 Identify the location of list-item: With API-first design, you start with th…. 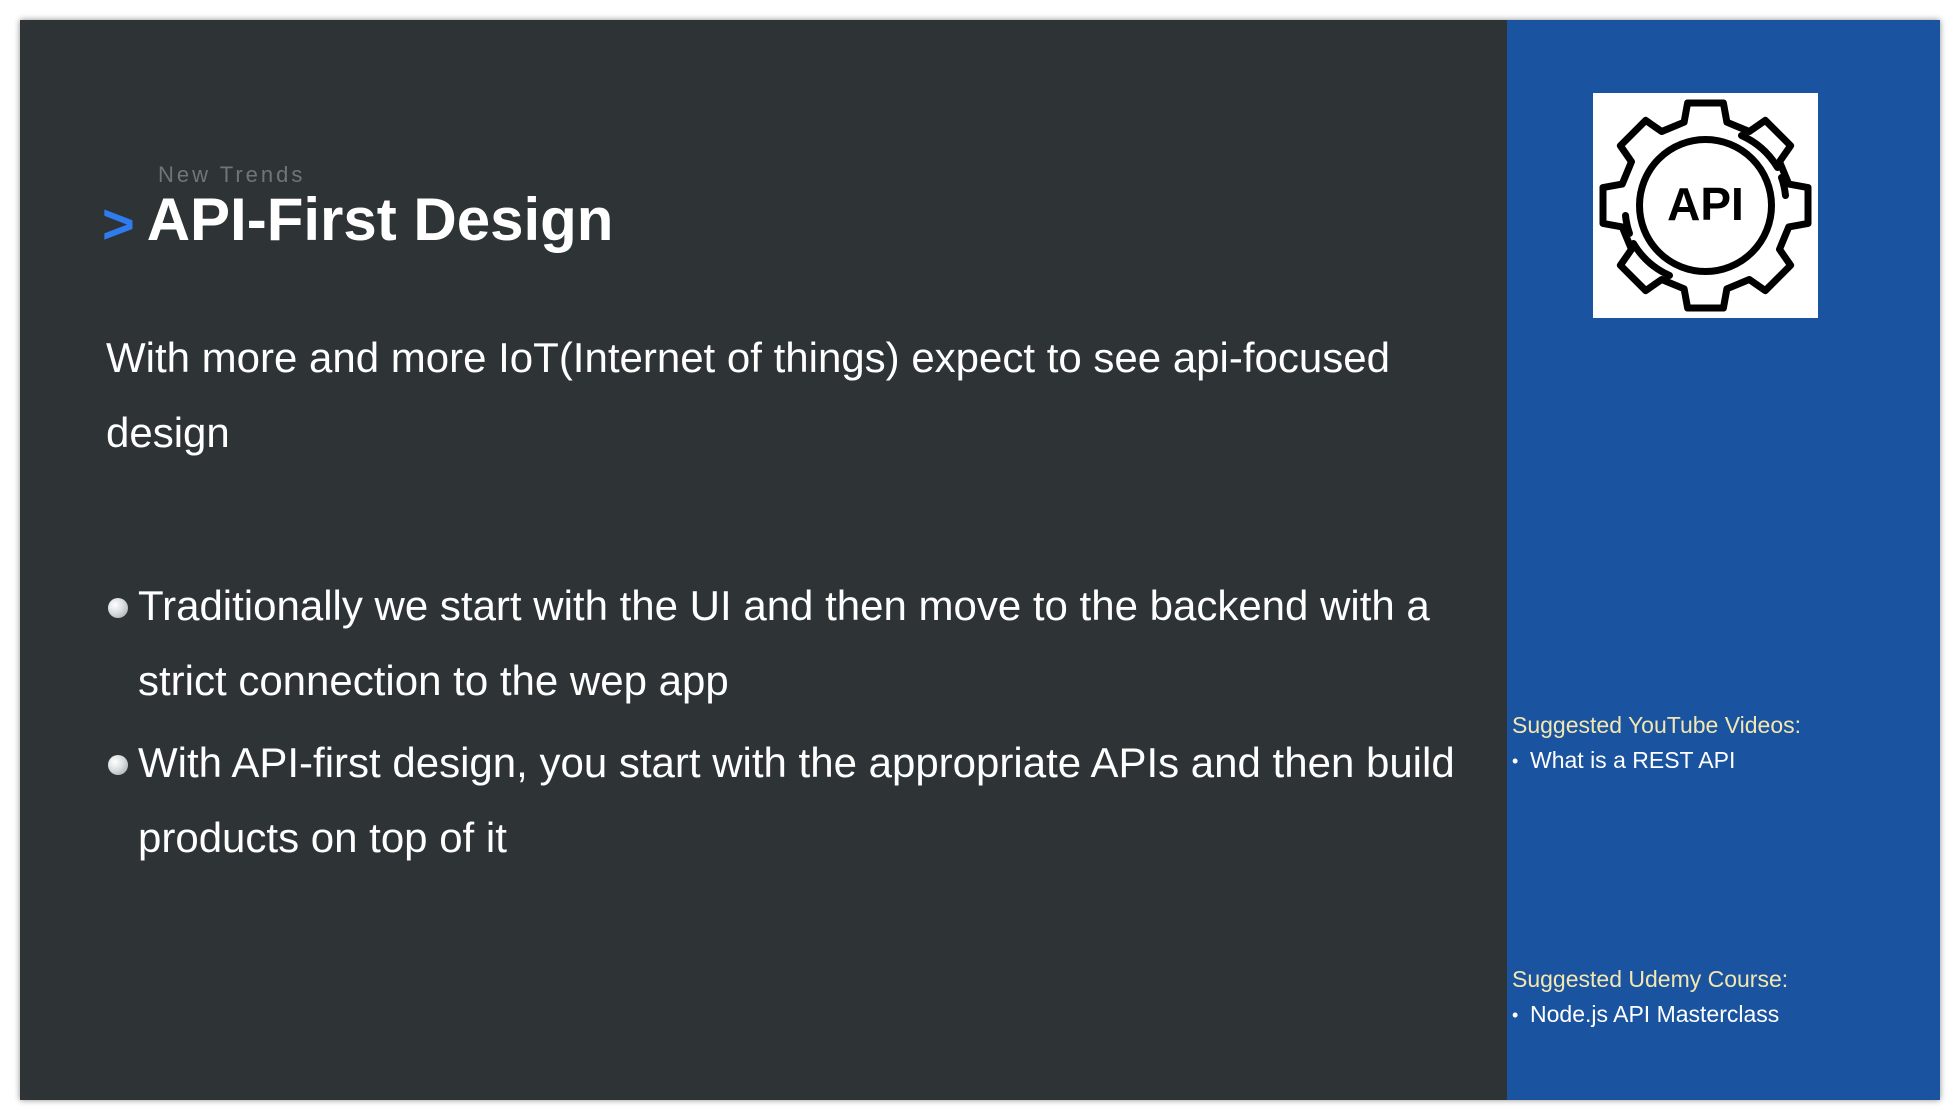
(796, 800).